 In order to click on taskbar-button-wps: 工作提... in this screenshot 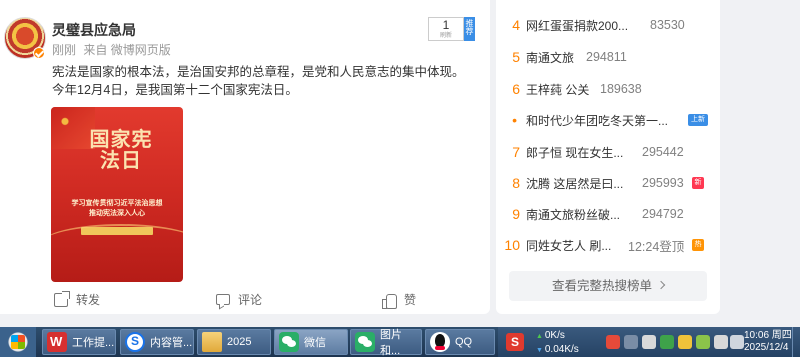, I will do `click(79, 342)`.